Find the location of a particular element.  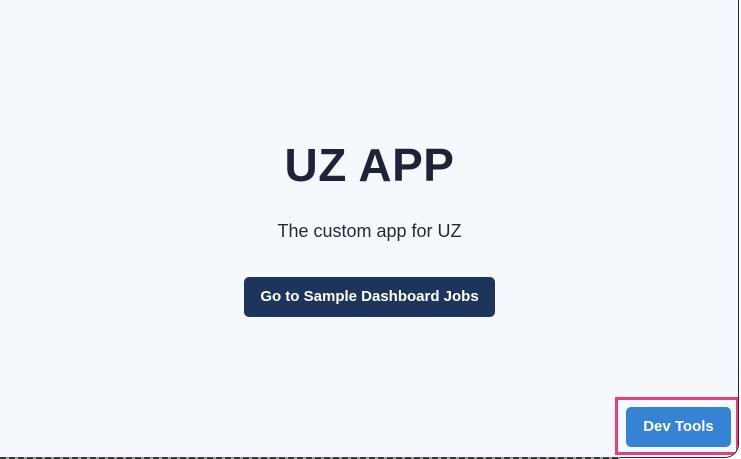

dev-tools-button: Dev Tools is located at coordinates (678, 427).